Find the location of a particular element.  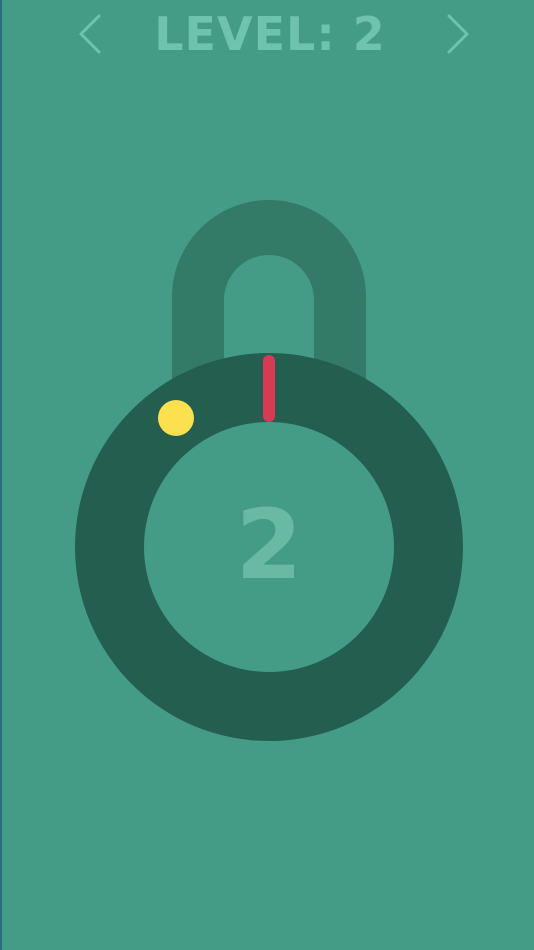

remaining-count: 2 is located at coordinates (269, 545).